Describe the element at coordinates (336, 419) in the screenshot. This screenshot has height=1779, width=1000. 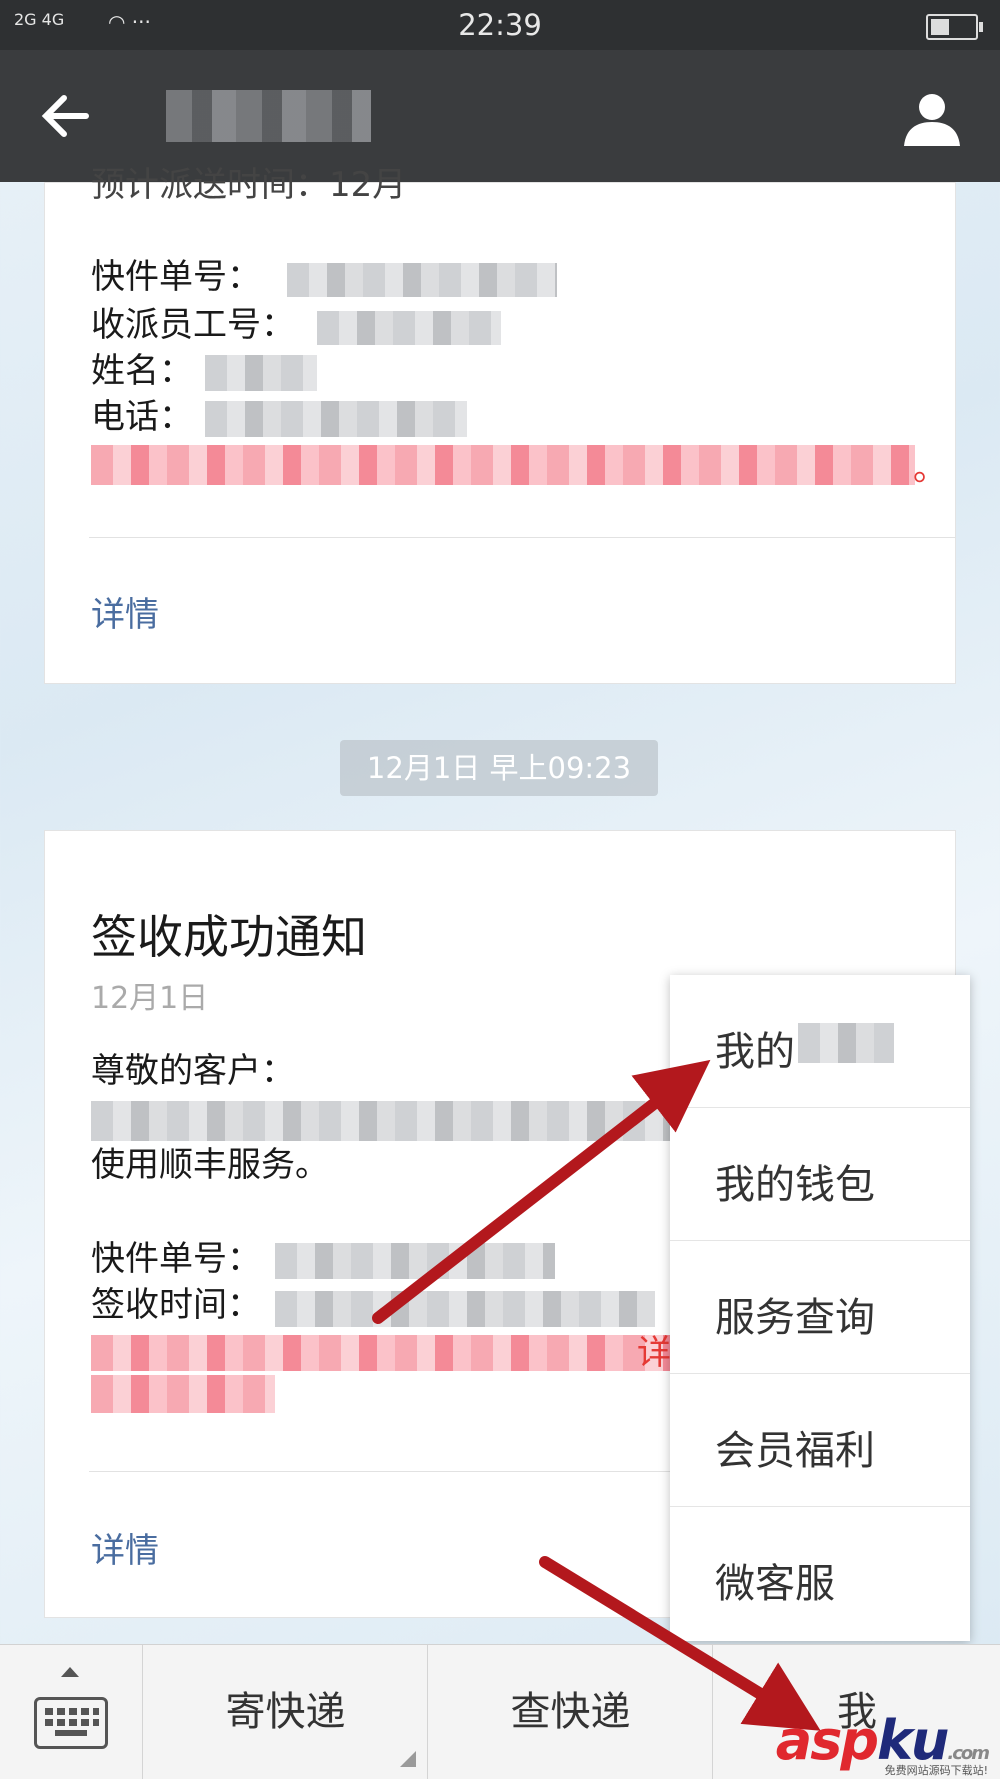
I see `phone-blurred` at that location.